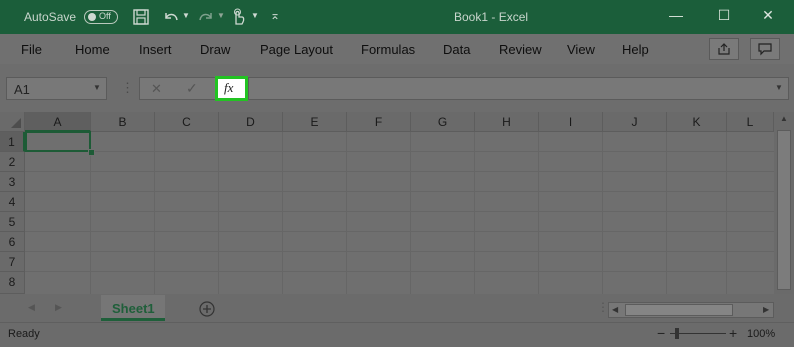 The width and height of the screenshot is (794, 347). What do you see at coordinates (679, 310) in the screenshot?
I see `h-scroll-thumb` at bounding box center [679, 310].